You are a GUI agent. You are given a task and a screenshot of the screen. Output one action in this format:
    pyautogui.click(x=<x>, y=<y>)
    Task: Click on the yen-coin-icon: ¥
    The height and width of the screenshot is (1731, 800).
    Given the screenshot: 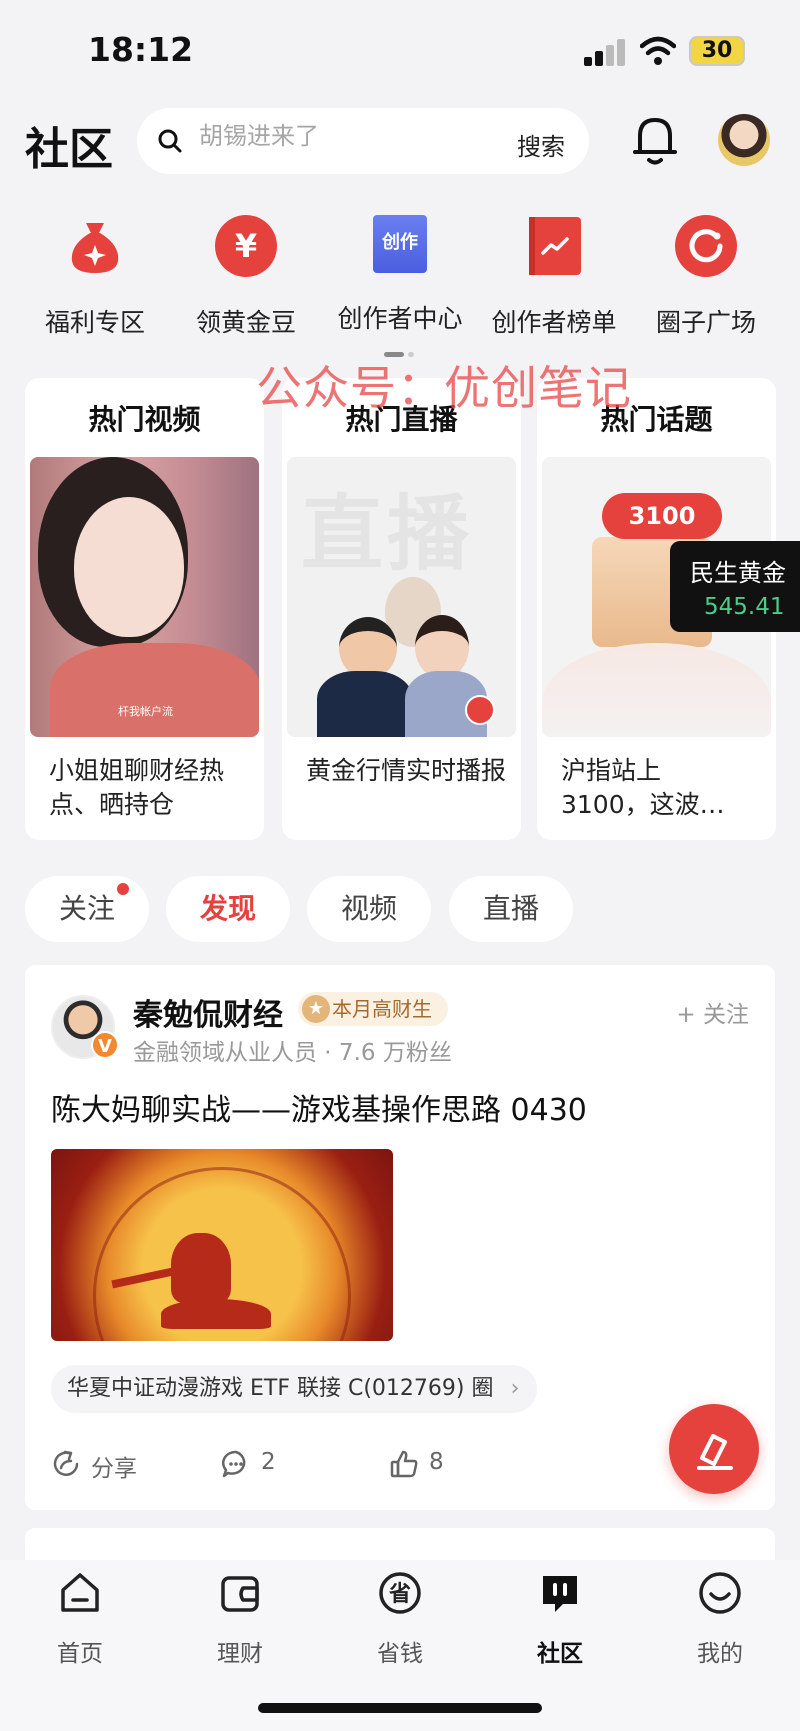 What is the action you would take?
    pyautogui.click(x=246, y=246)
    